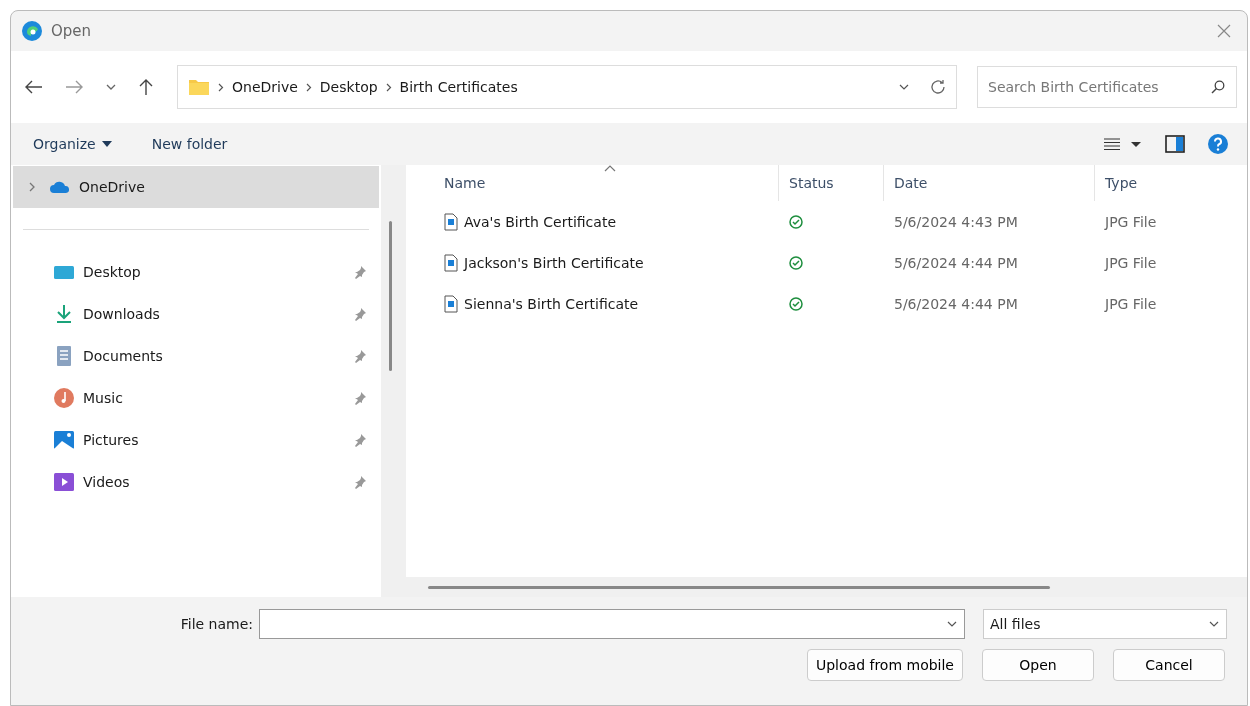  I want to click on pictures-icon, so click(64, 440).